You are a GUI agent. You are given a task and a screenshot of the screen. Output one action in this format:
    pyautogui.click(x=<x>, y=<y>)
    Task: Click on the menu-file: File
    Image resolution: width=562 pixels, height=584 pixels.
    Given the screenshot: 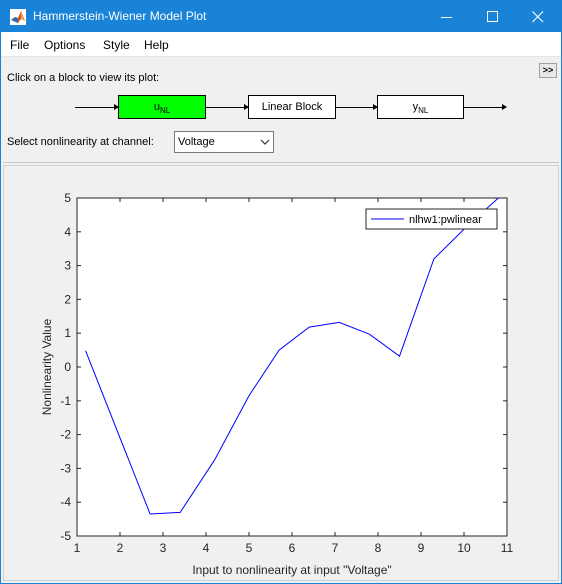 What is the action you would take?
    pyautogui.click(x=19, y=45)
    